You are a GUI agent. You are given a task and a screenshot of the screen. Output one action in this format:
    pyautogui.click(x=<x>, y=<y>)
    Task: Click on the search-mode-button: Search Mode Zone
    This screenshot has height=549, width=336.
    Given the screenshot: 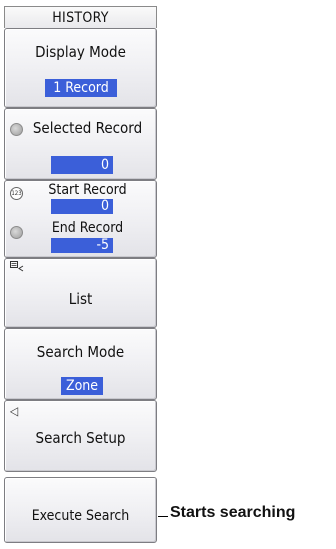 What is the action you would take?
    pyautogui.click(x=80, y=364)
    